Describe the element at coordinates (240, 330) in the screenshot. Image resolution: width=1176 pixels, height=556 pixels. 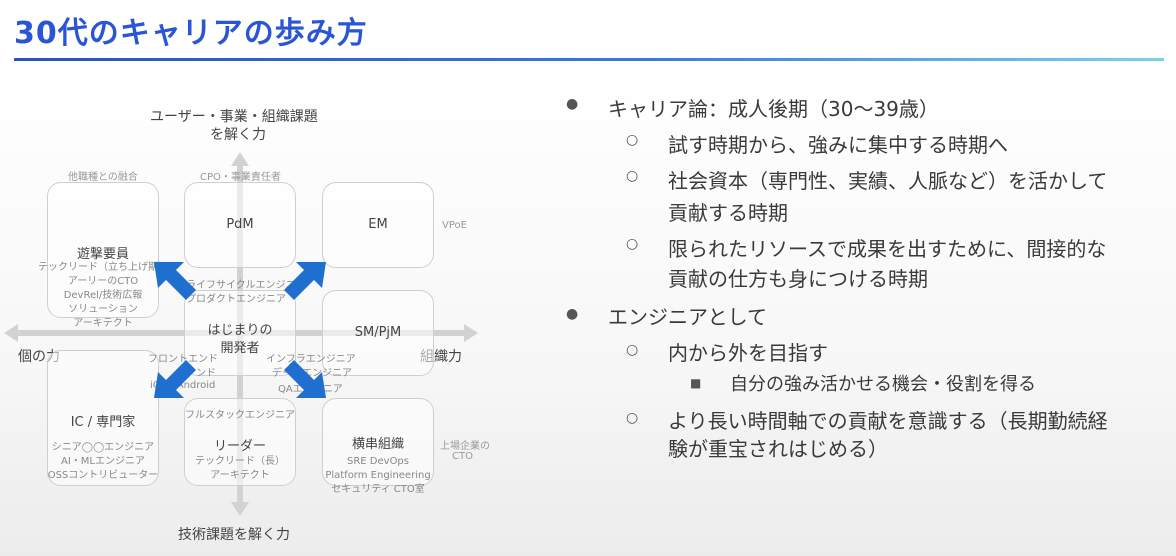
I see `diagonal-arrows` at that location.